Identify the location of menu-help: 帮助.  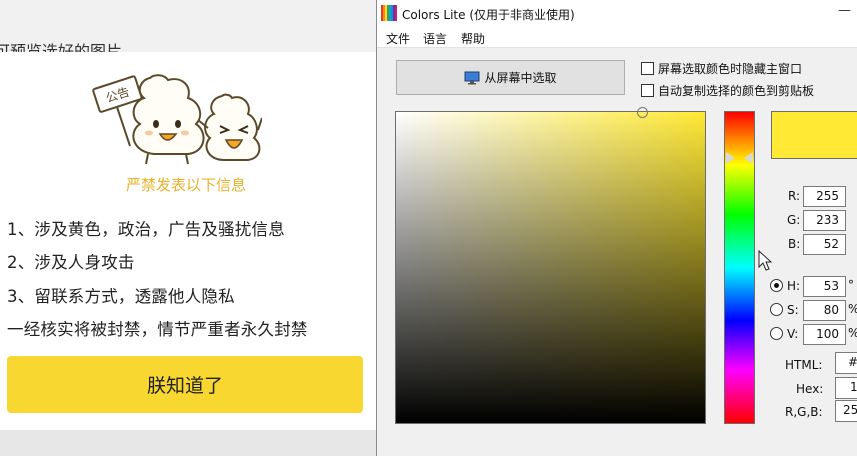
(473, 38).